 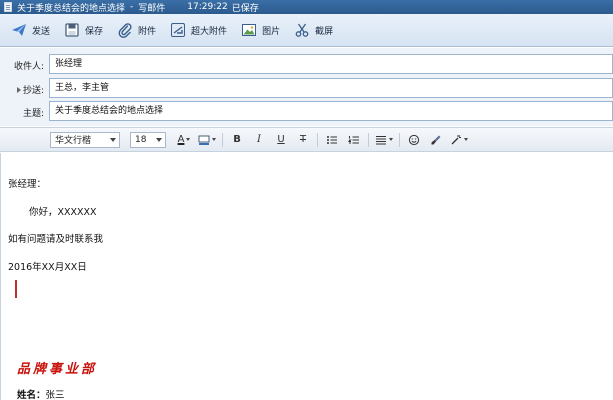 I want to click on to-label: 收件人:, so click(x=28, y=67).